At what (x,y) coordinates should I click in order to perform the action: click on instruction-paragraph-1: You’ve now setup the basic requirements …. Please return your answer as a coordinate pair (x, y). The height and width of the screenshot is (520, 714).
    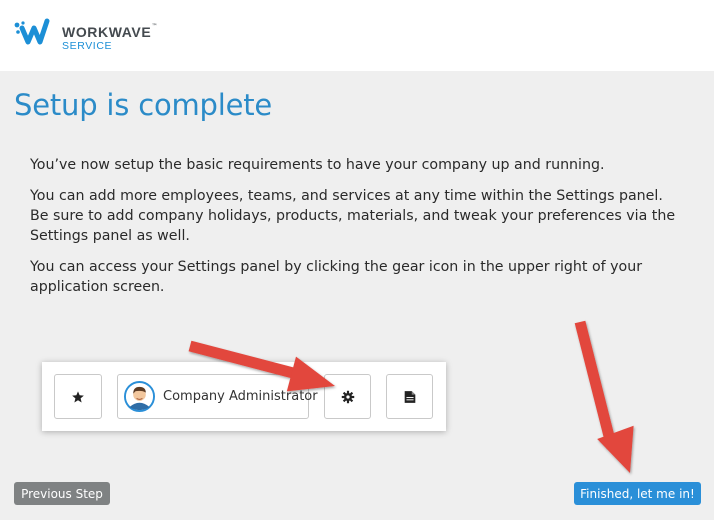
    Looking at the image, I should click on (317, 165).